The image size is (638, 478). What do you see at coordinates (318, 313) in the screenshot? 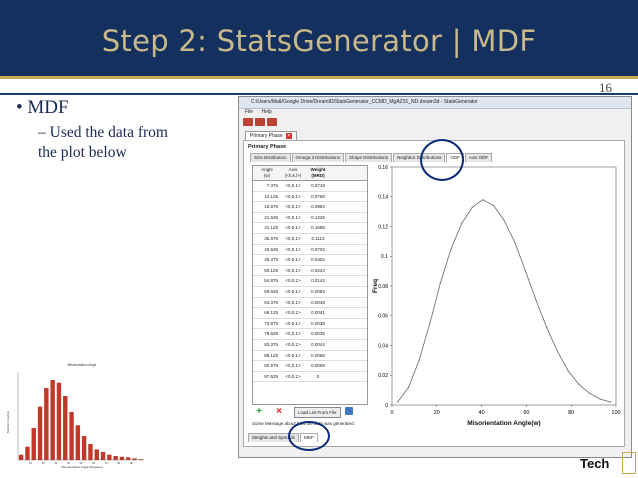
I see `cell-weight: 0.0041` at bounding box center [318, 313].